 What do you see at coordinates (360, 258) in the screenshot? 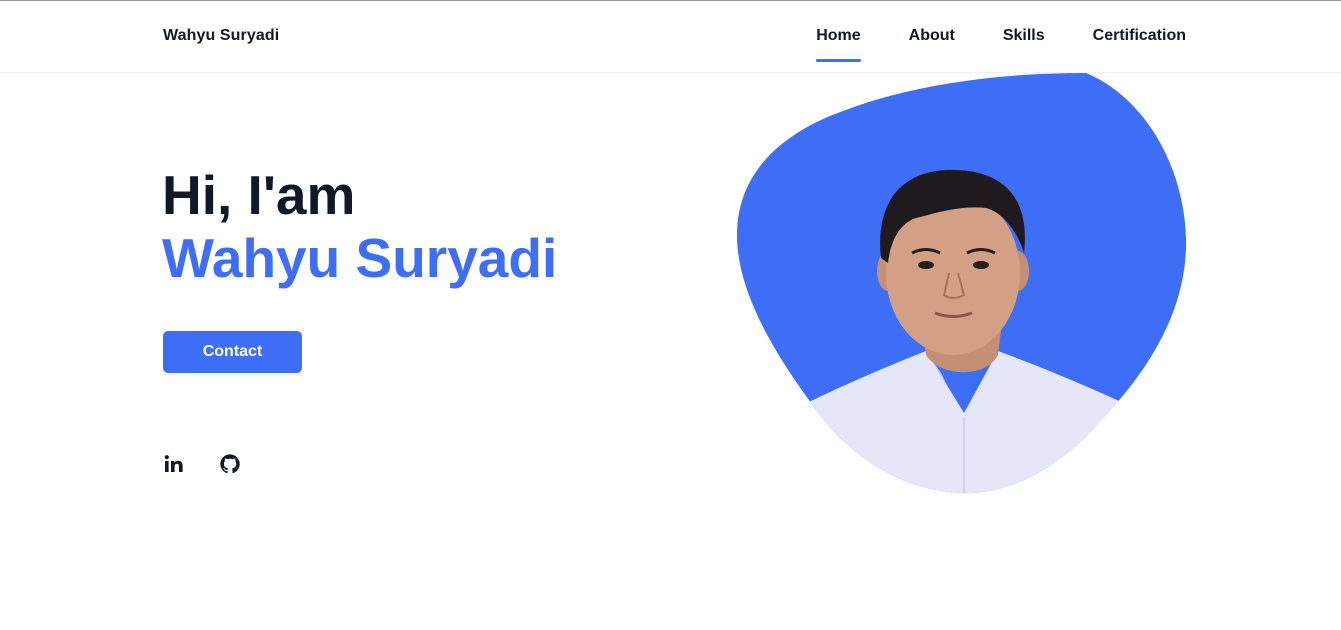
I see `hero-name: Wahyu Suryadi` at bounding box center [360, 258].